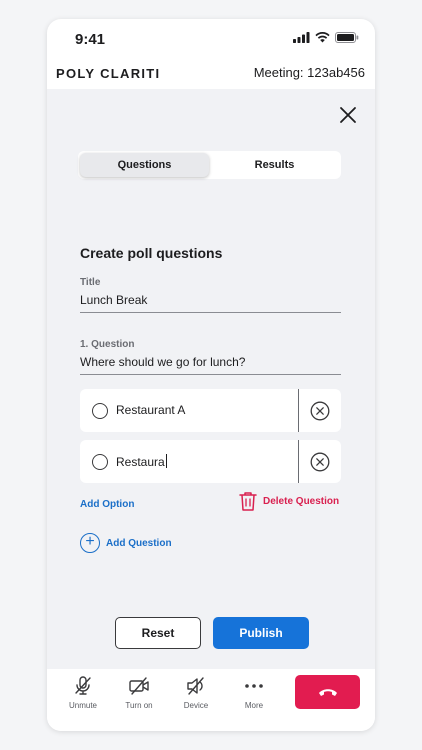 The height and width of the screenshot is (750, 422). I want to click on end-call-button, so click(327, 692).